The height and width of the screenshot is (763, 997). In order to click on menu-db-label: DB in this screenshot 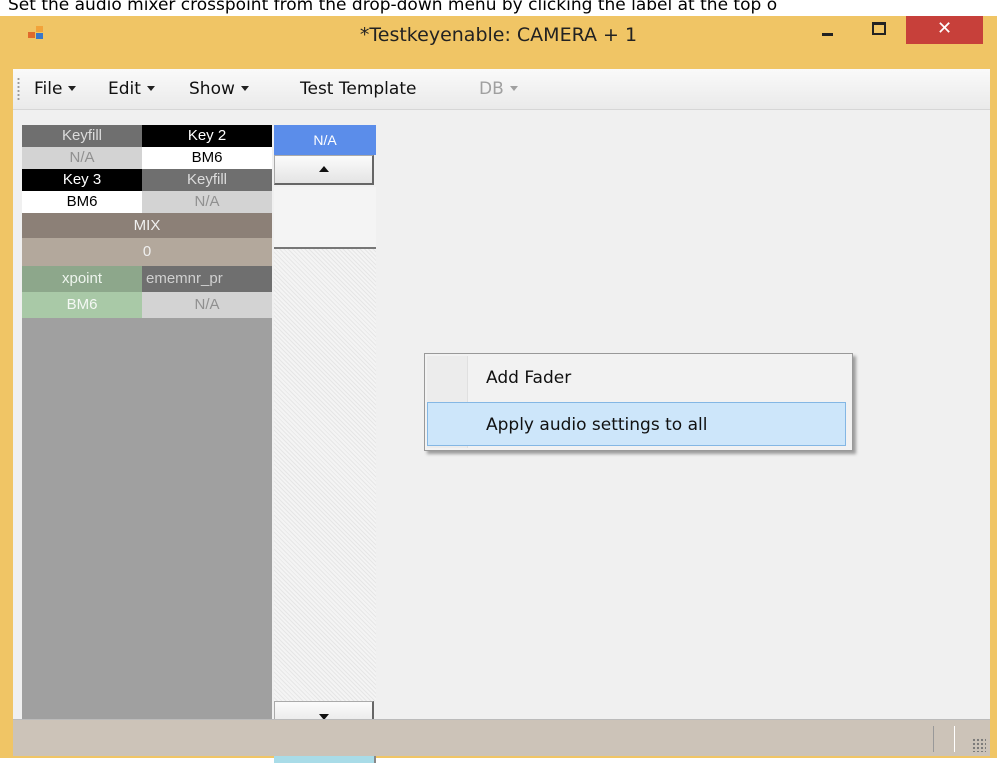, I will do `click(491, 89)`.